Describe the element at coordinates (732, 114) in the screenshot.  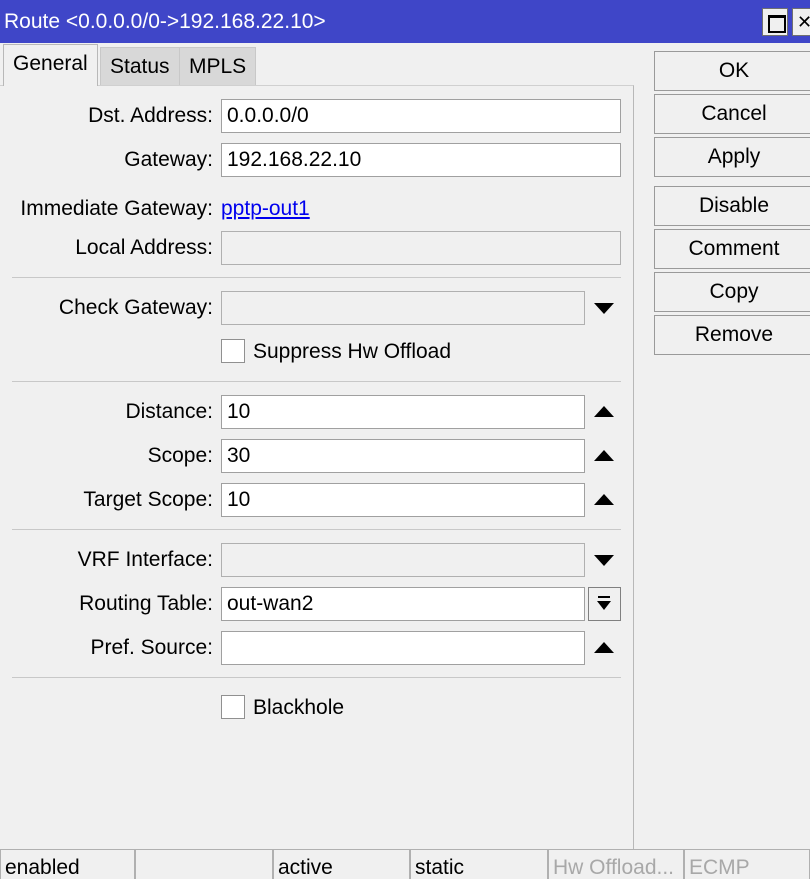
I see `cancel-button: Cancel` at that location.